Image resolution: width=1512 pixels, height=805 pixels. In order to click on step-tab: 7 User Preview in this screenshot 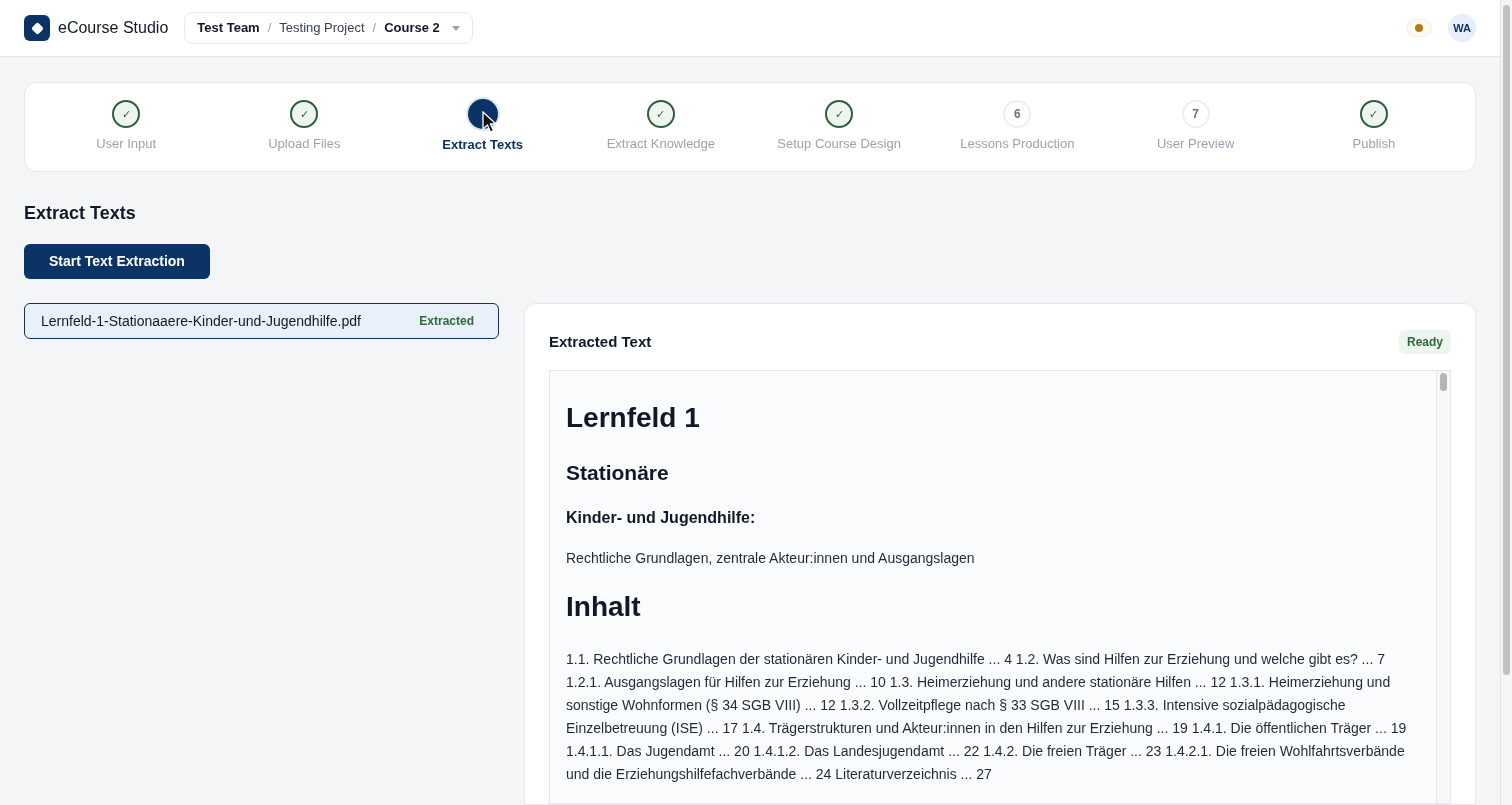, I will do `click(1195, 127)`.